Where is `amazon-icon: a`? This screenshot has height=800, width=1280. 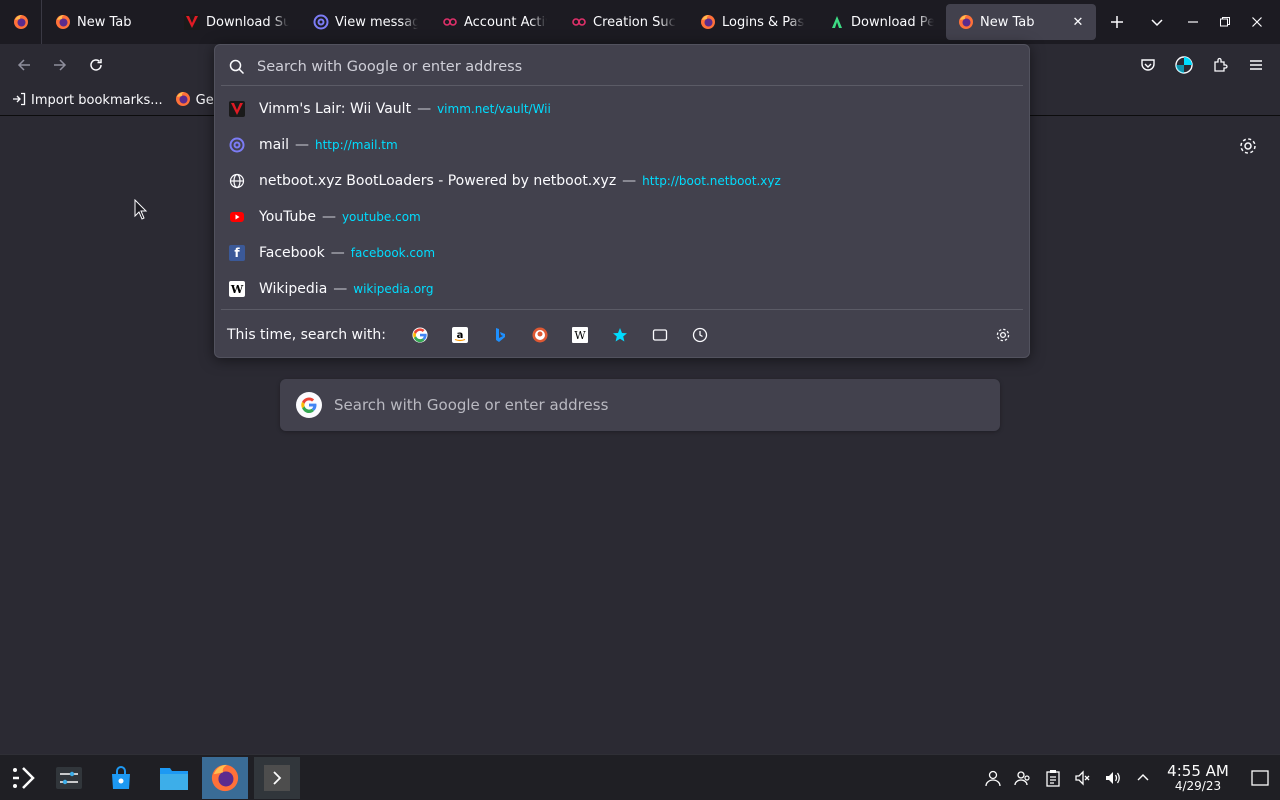
amazon-icon: a is located at coordinates (459, 335).